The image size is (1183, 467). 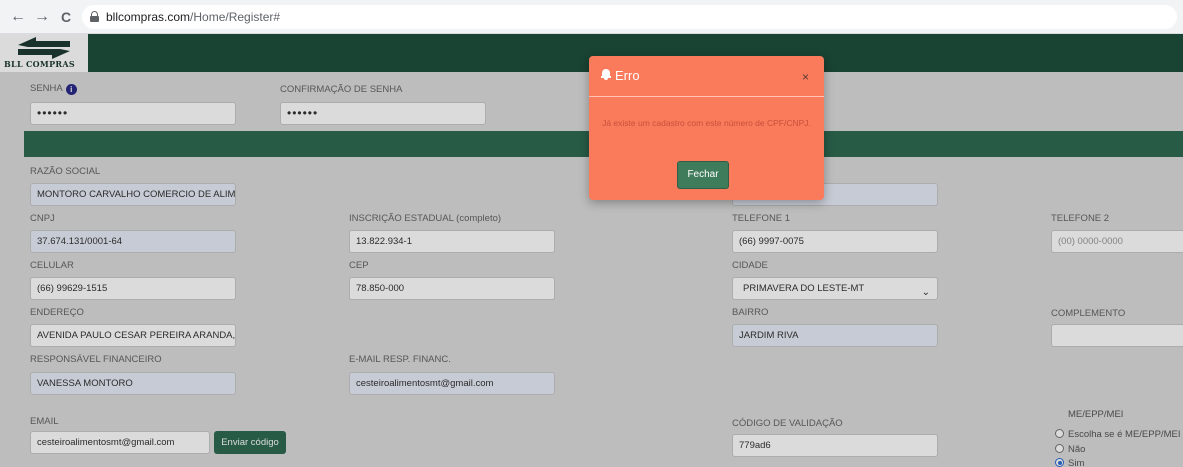 I want to click on url-domain: bllcompras.com, so click(x=148, y=17).